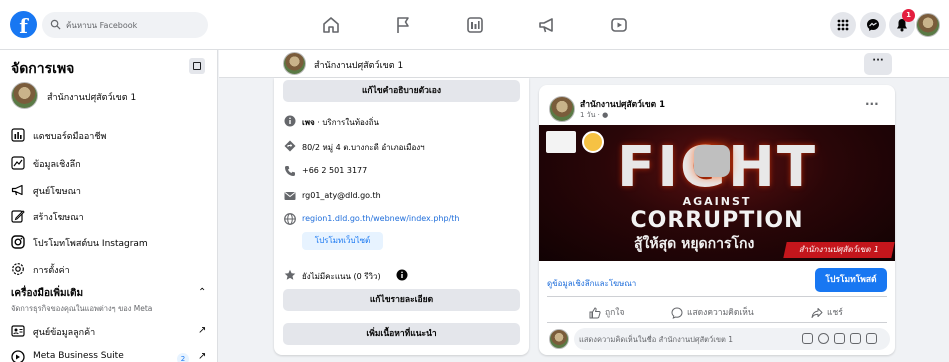  I want to click on messenger-icon, so click(873, 25).